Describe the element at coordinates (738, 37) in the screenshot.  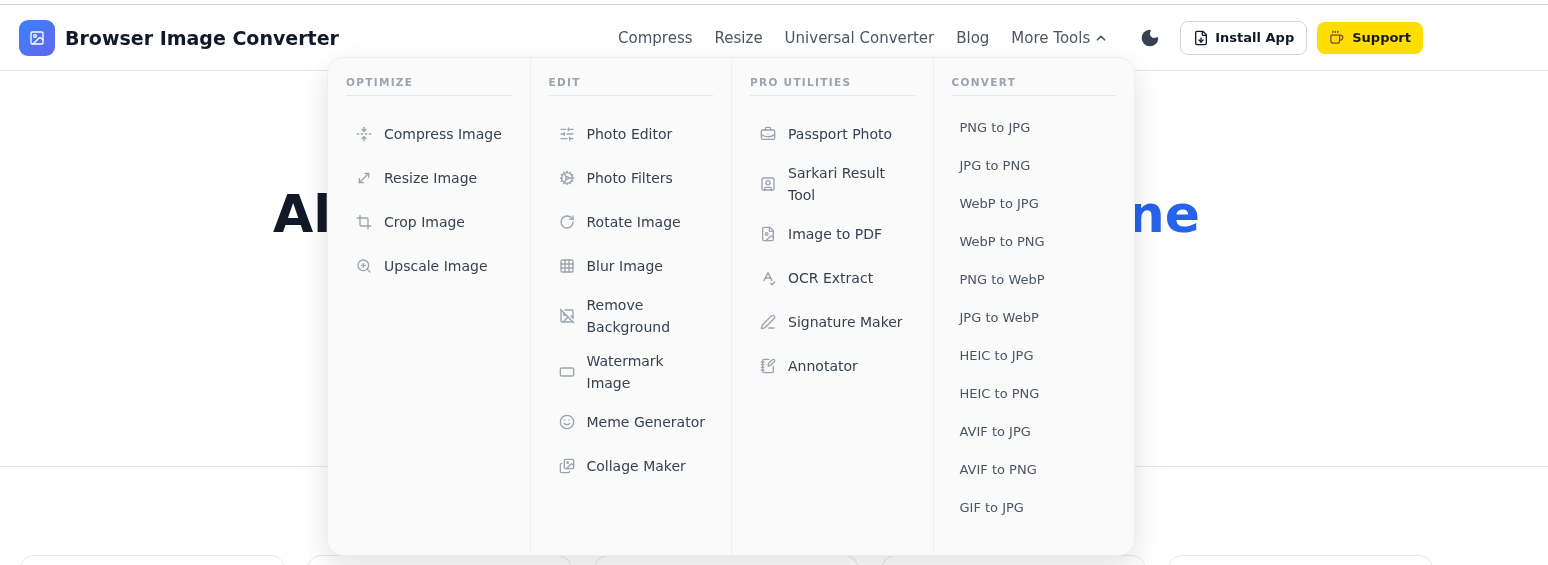
I see `nav-link: Resize` at that location.